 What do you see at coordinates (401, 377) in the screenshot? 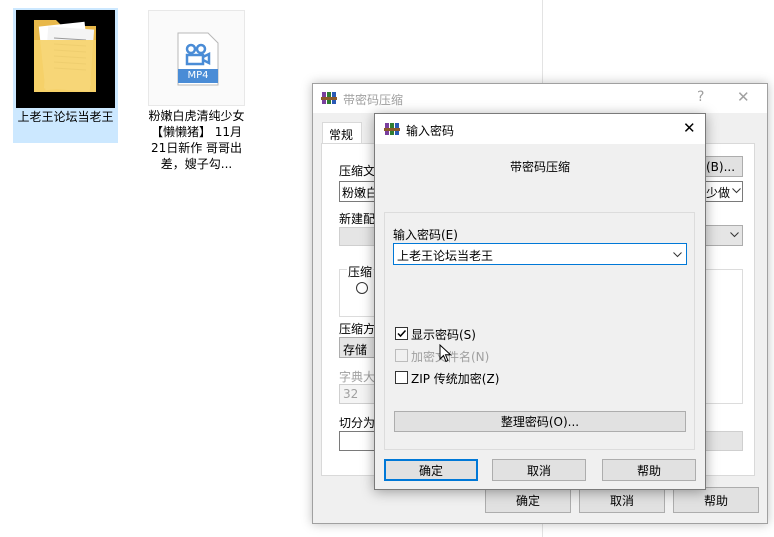
I see `zip-legacy-checkbox` at bounding box center [401, 377].